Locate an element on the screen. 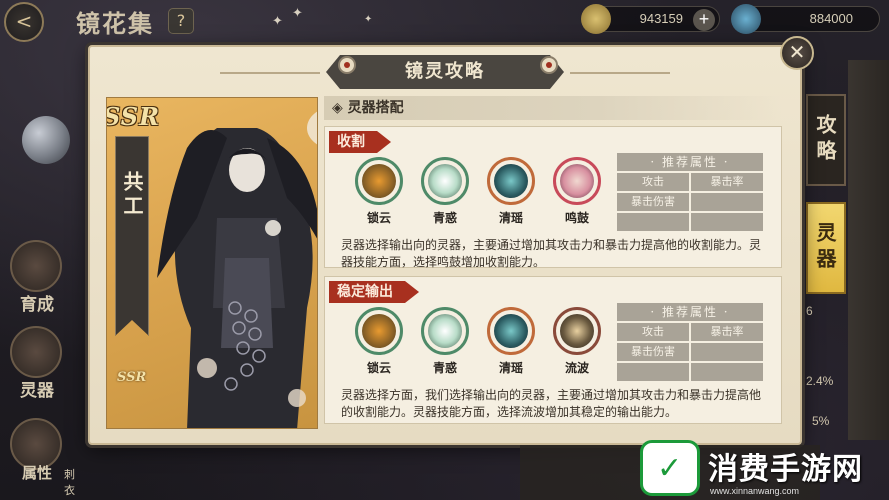 The image size is (889, 500). bg-value: 6 is located at coordinates (809, 311).